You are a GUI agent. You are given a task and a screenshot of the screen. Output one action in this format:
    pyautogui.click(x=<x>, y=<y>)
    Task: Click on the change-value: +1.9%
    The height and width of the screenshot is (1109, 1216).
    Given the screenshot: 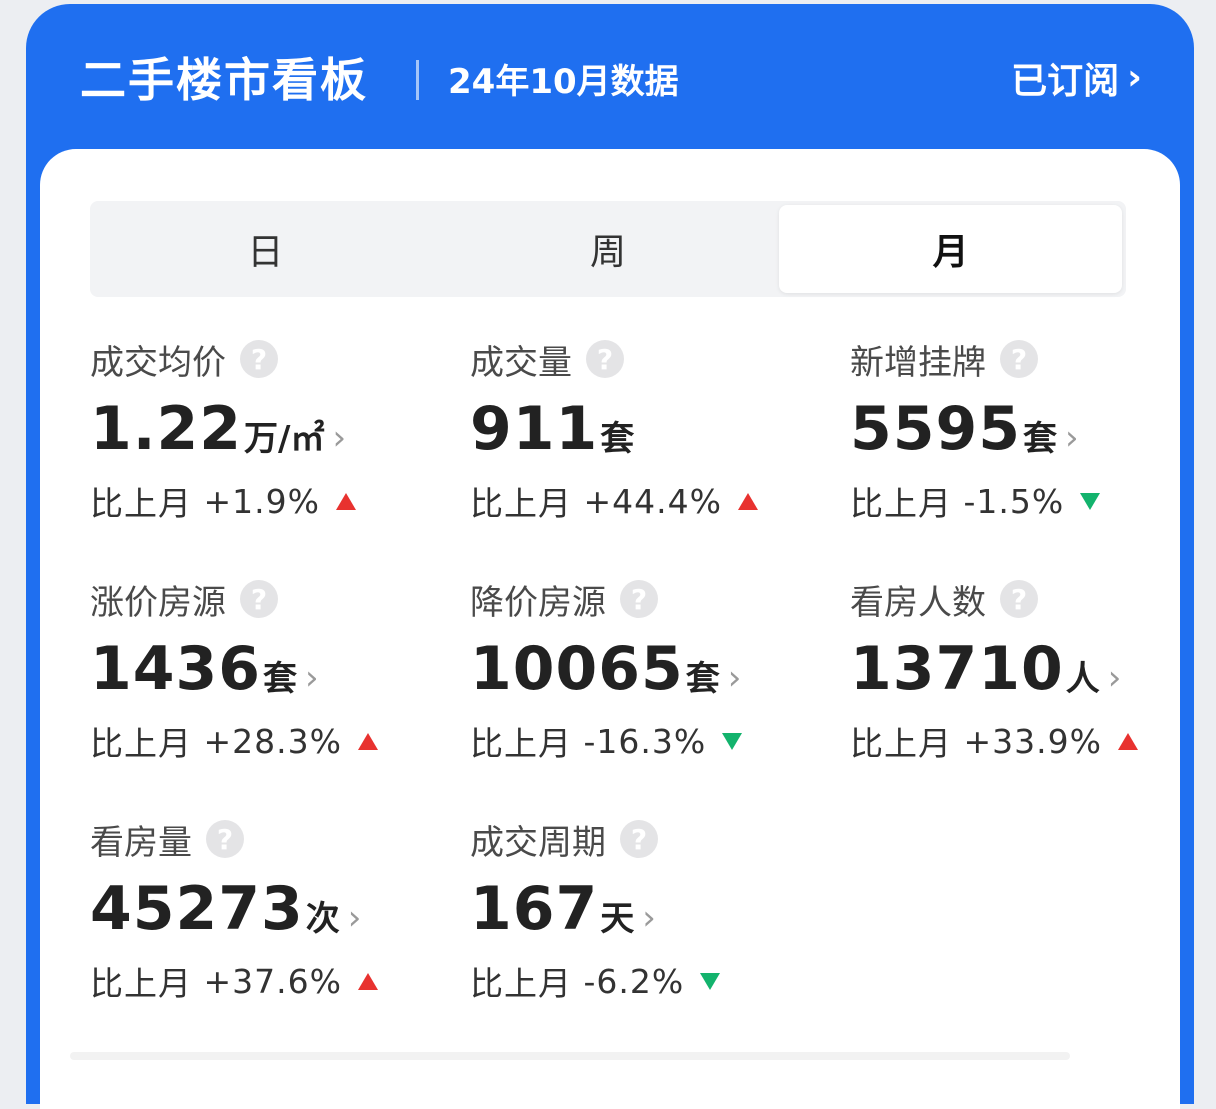 What is the action you would take?
    pyautogui.click(x=261, y=501)
    